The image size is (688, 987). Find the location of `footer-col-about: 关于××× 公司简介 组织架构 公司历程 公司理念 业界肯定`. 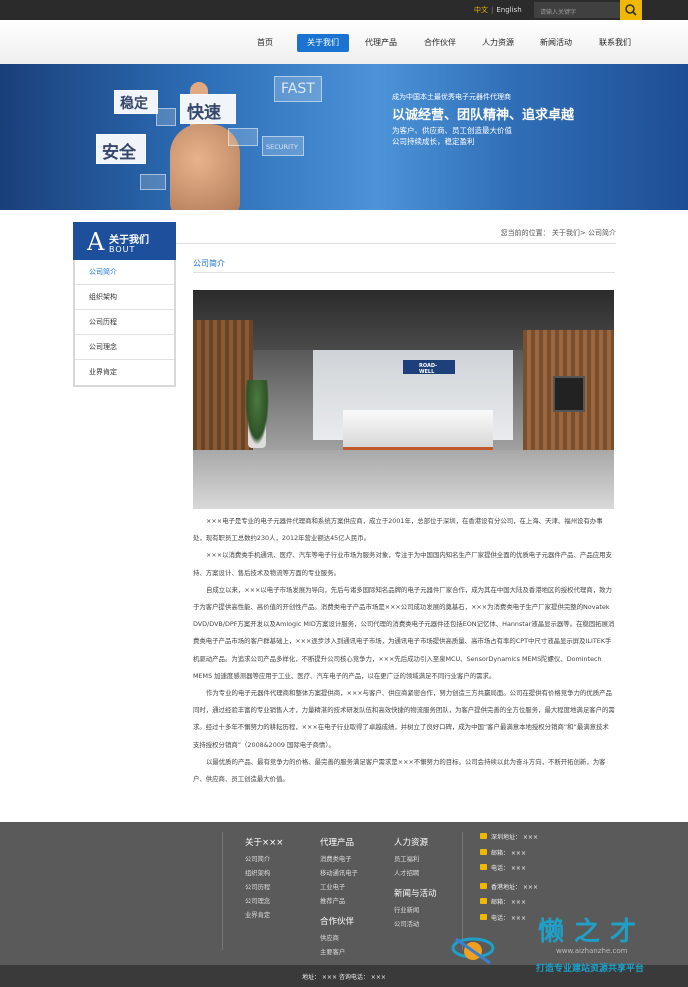

footer-col-about: 关于××× 公司简介 组织架构 公司历程 公司理念 业界肯定 is located at coordinates (264, 879).